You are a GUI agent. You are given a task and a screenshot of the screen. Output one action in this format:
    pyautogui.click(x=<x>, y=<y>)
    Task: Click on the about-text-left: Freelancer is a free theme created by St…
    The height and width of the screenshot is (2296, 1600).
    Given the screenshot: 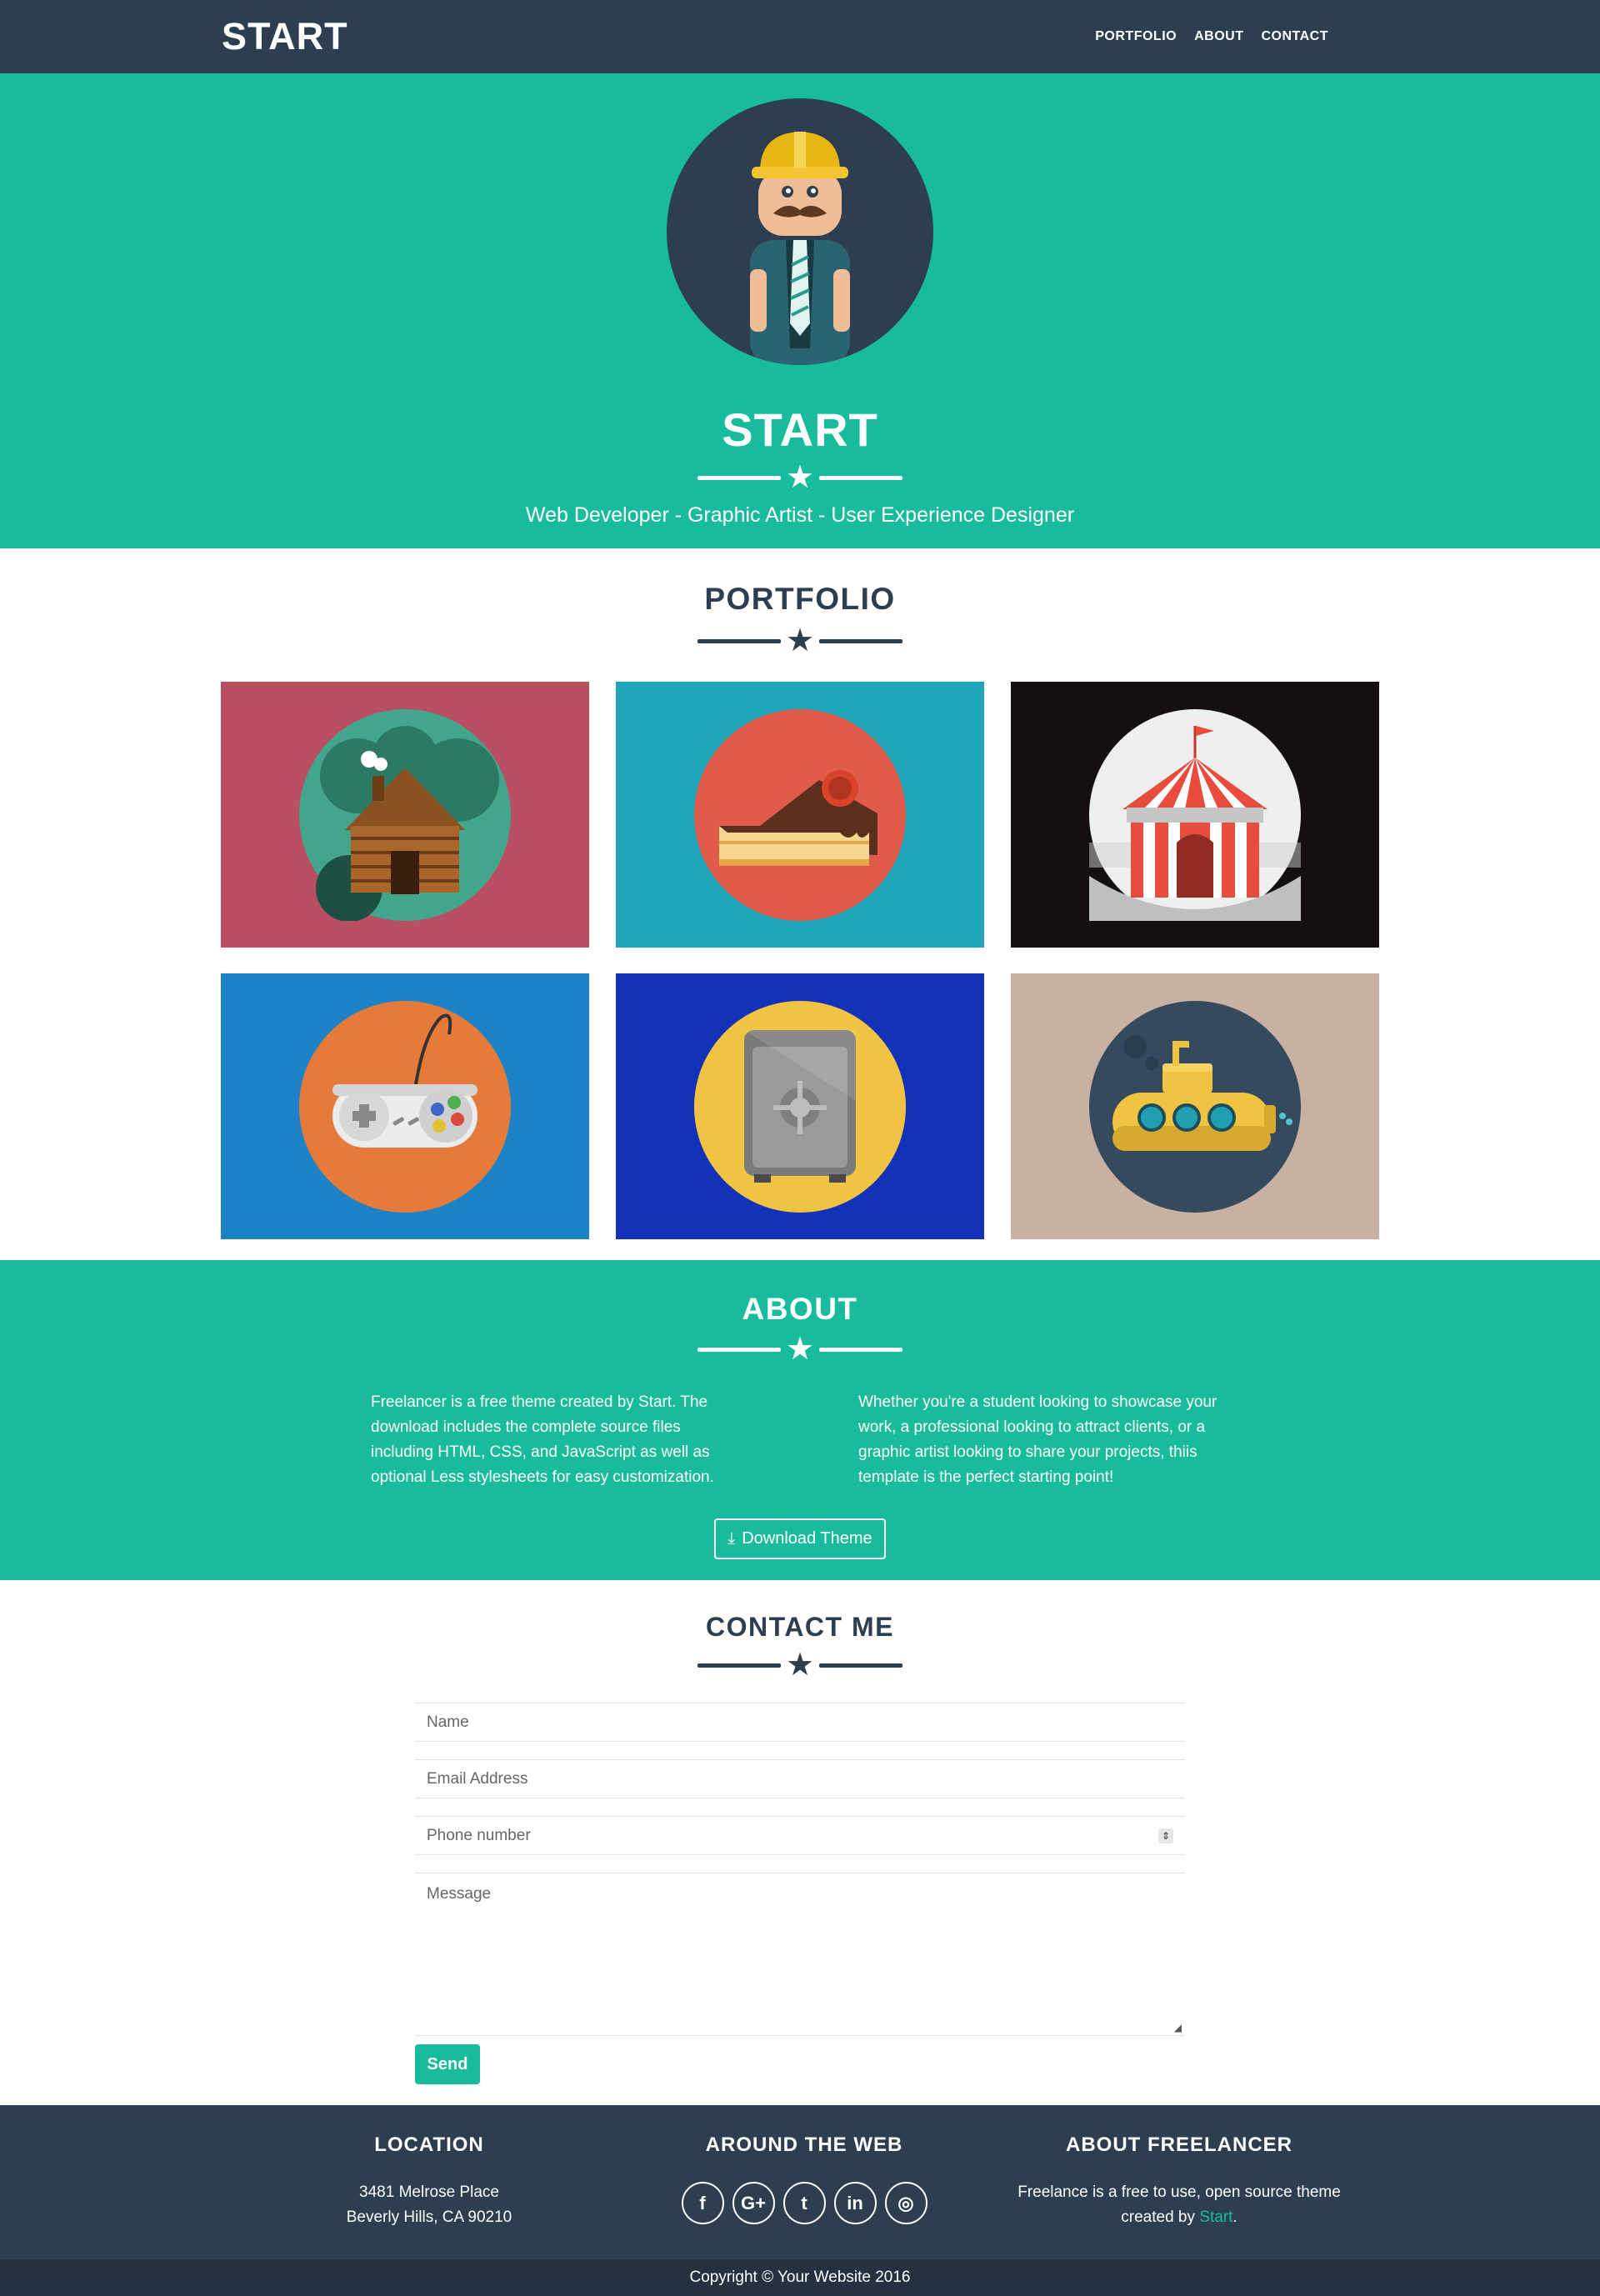 What is the action you would take?
    pyautogui.click(x=542, y=1439)
    